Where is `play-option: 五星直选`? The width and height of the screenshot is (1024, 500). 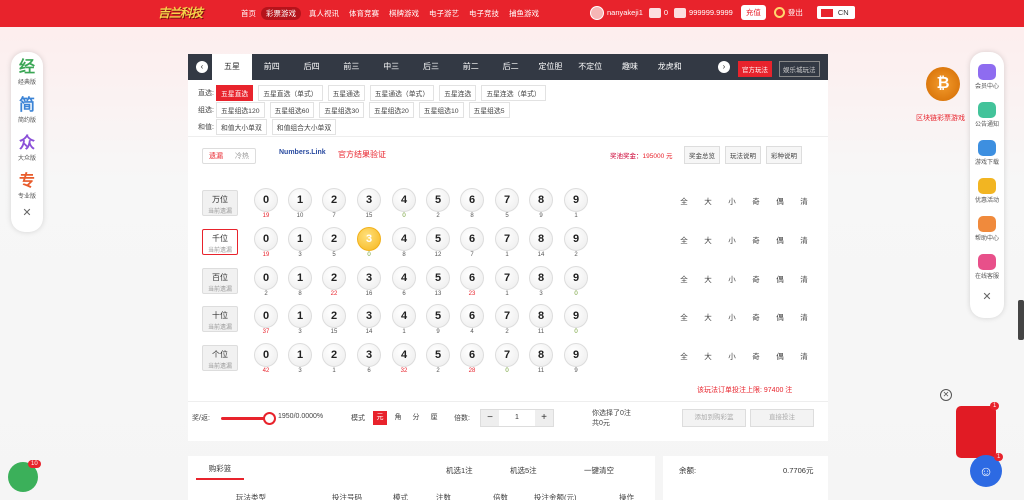
play-option: 五星直选 is located at coordinates (235, 93).